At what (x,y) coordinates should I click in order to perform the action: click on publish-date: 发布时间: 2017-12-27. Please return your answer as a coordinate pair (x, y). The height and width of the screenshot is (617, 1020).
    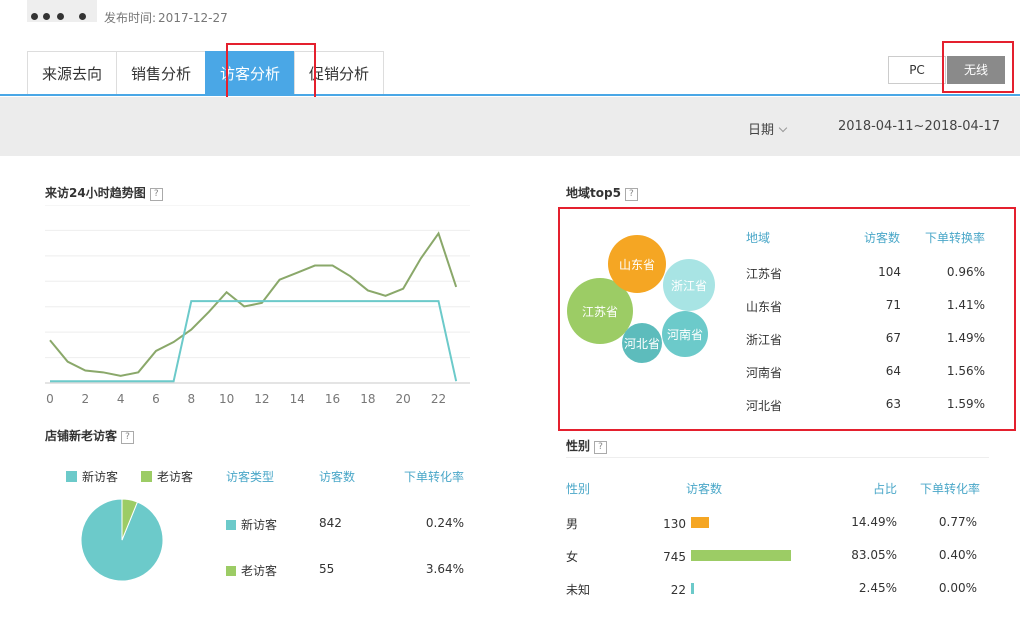
    Looking at the image, I should click on (166, 17).